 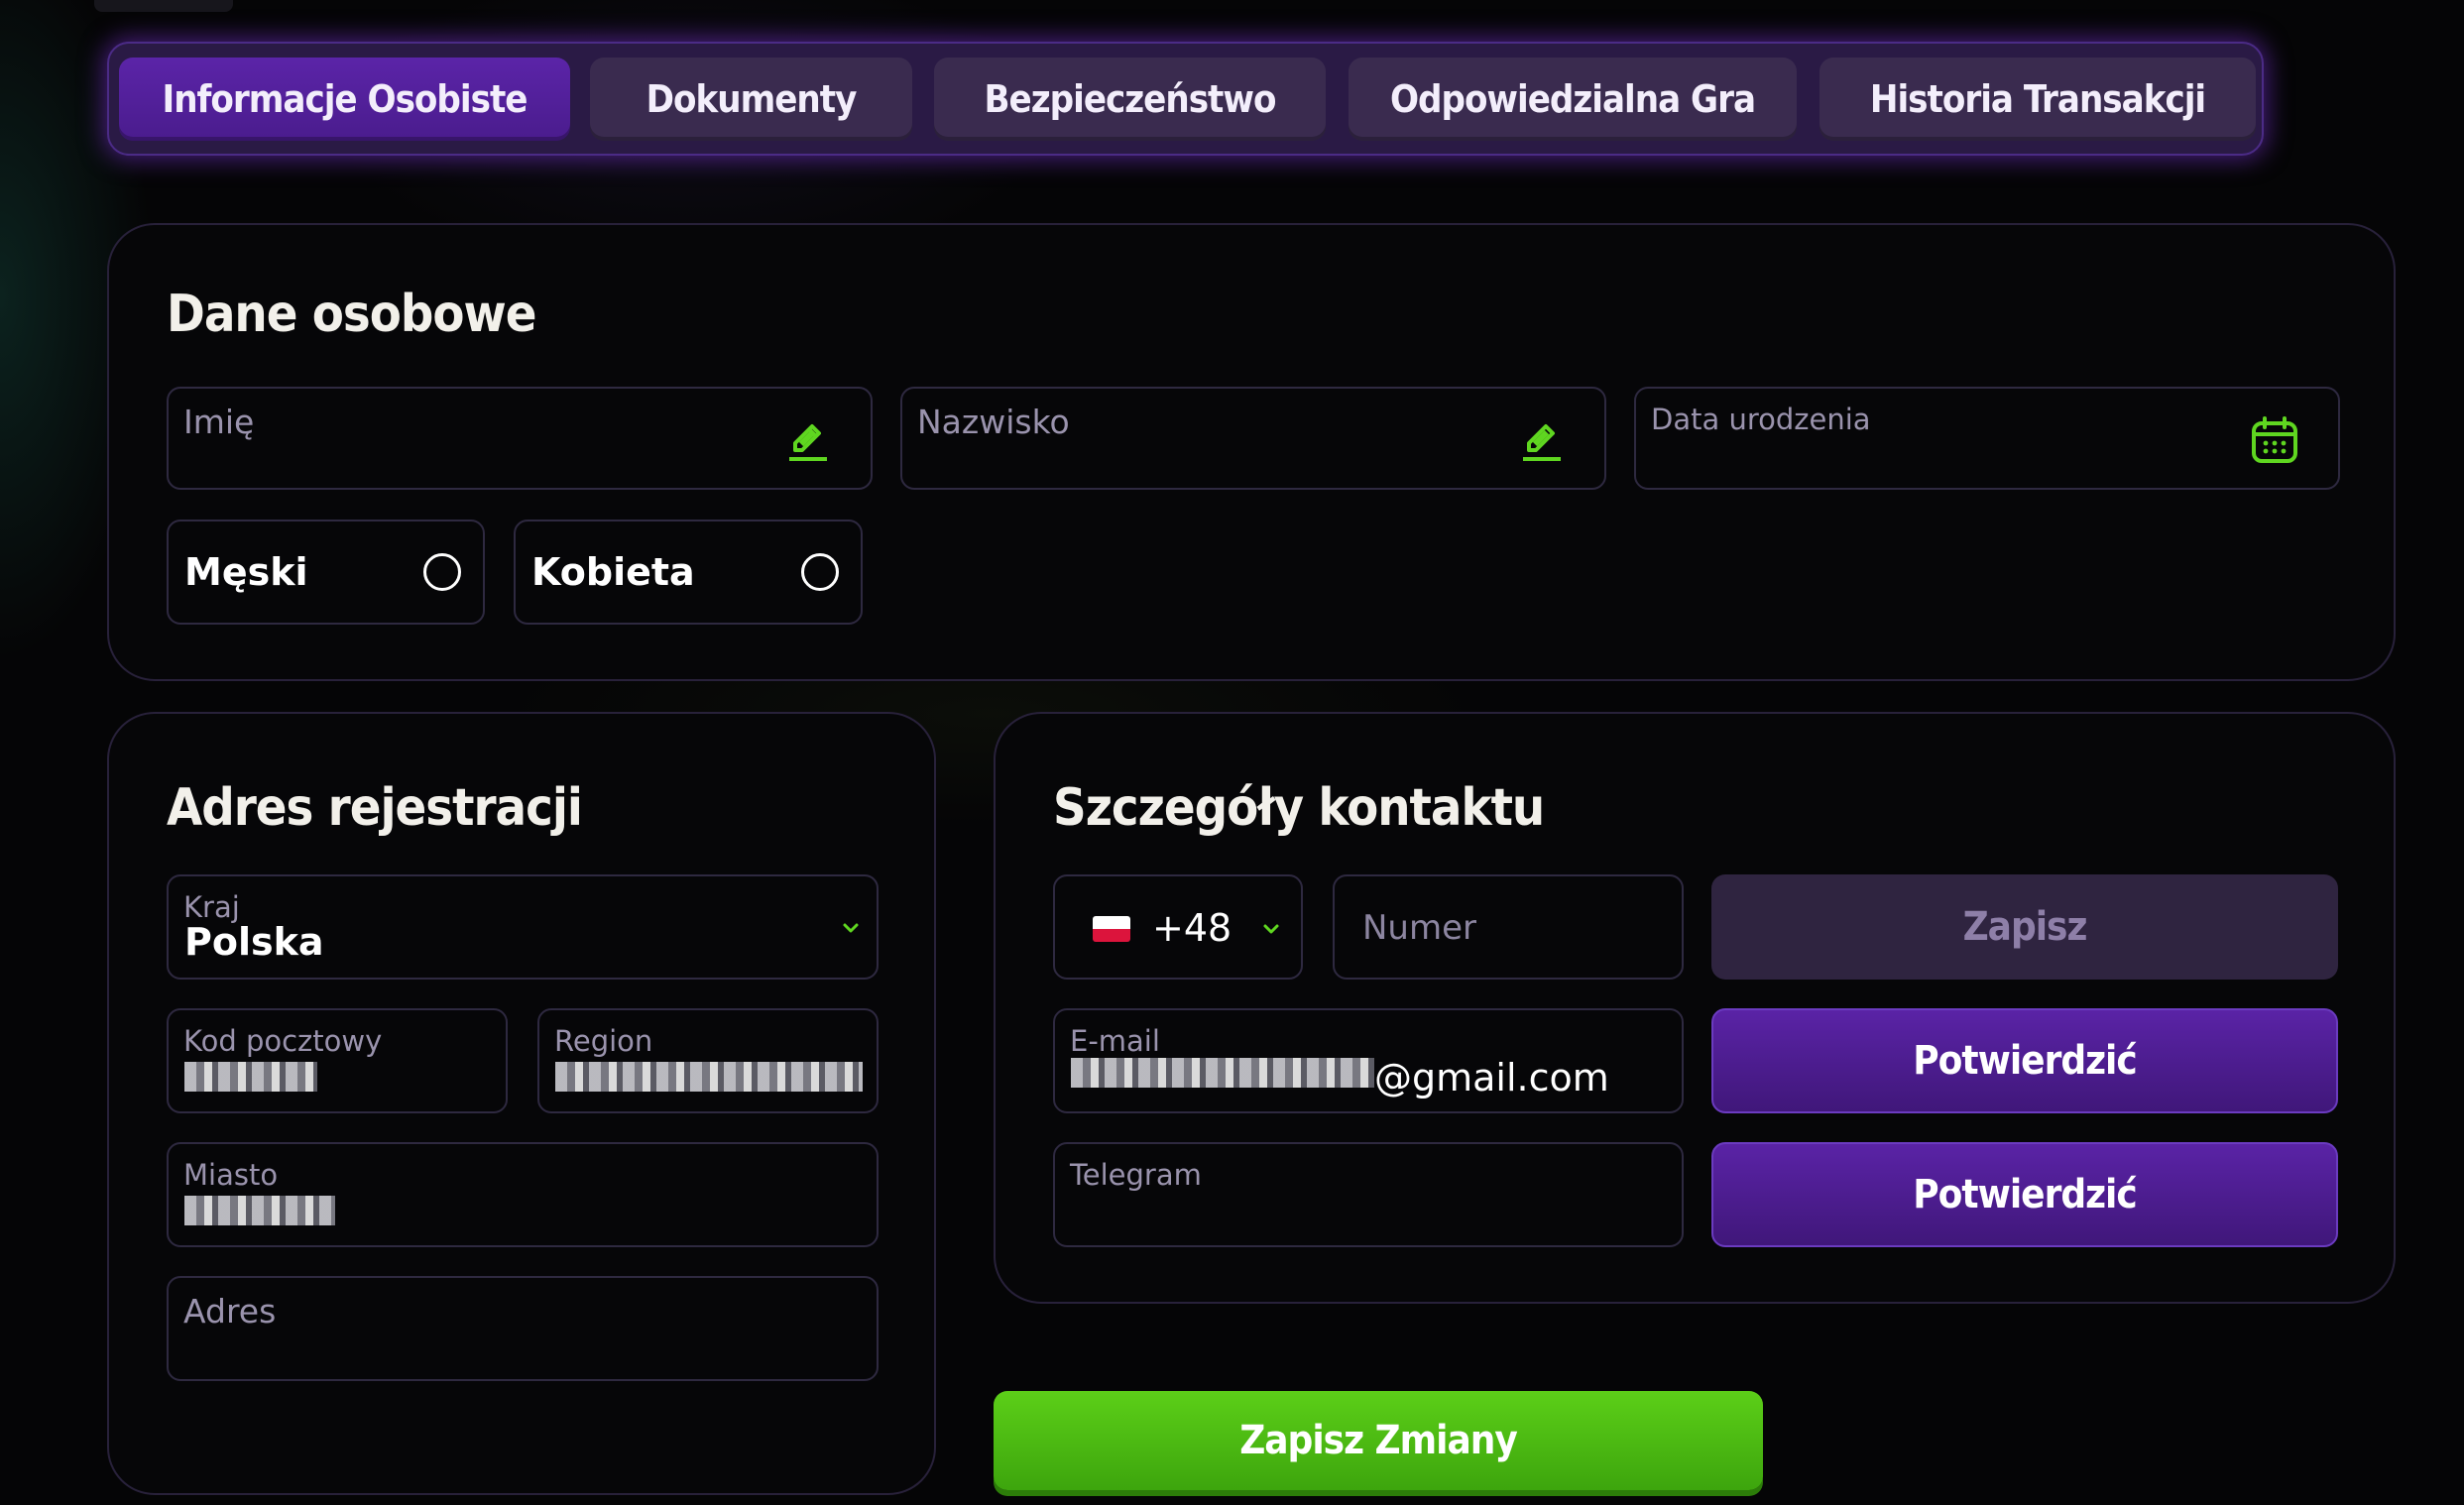 What do you see at coordinates (2025, 1194) in the screenshot?
I see `confirm-telegram-button: Potwierdzić` at bounding box center [2025, 1194].